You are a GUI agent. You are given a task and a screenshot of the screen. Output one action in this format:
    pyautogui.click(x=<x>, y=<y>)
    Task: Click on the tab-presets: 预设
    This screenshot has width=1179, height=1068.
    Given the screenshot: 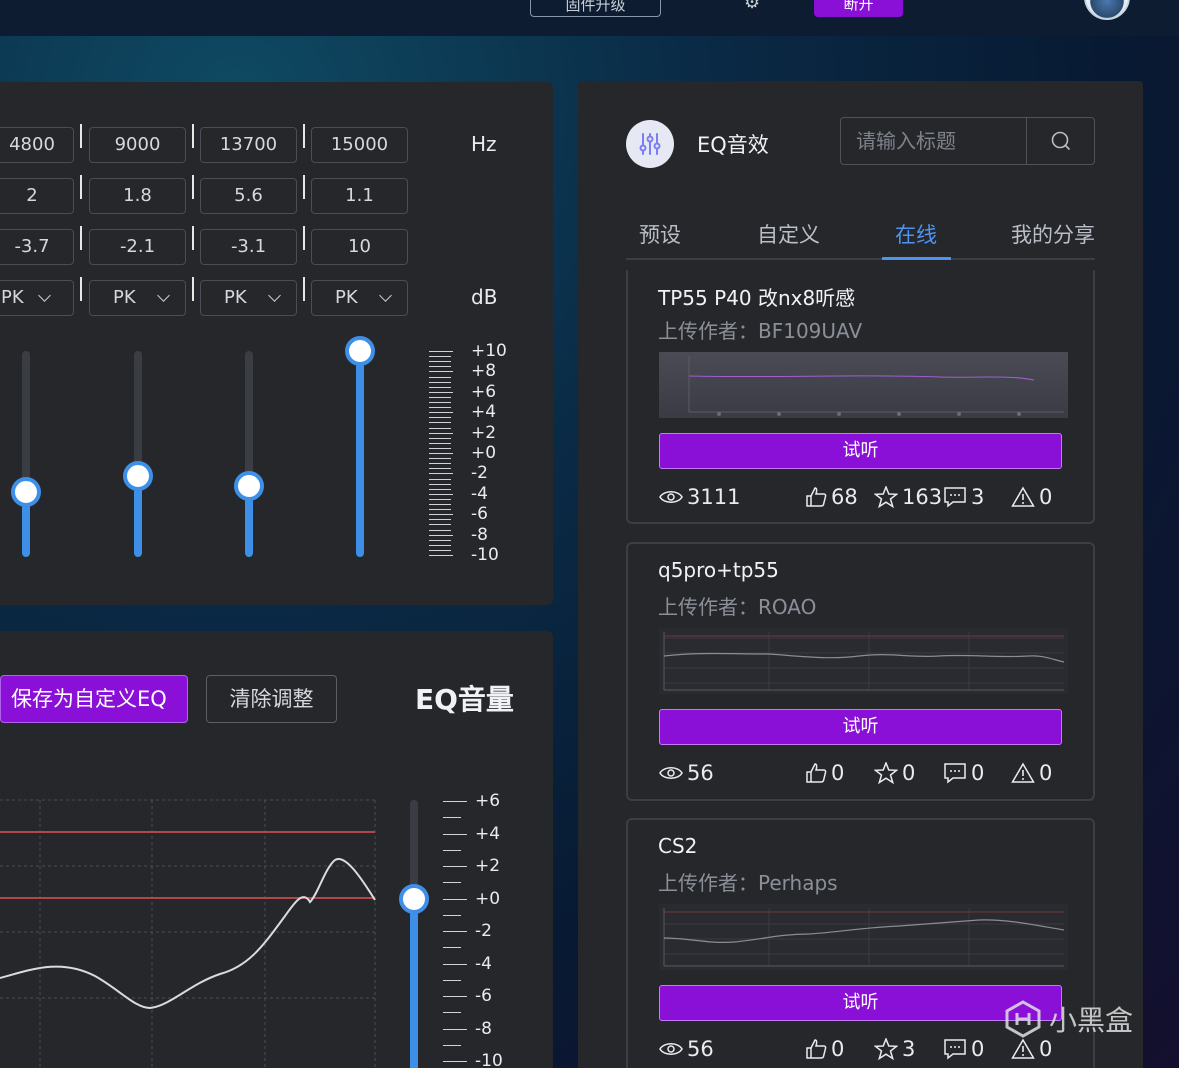 What is the action you would take?
    pyautogui.click(x=660, y=234)
    